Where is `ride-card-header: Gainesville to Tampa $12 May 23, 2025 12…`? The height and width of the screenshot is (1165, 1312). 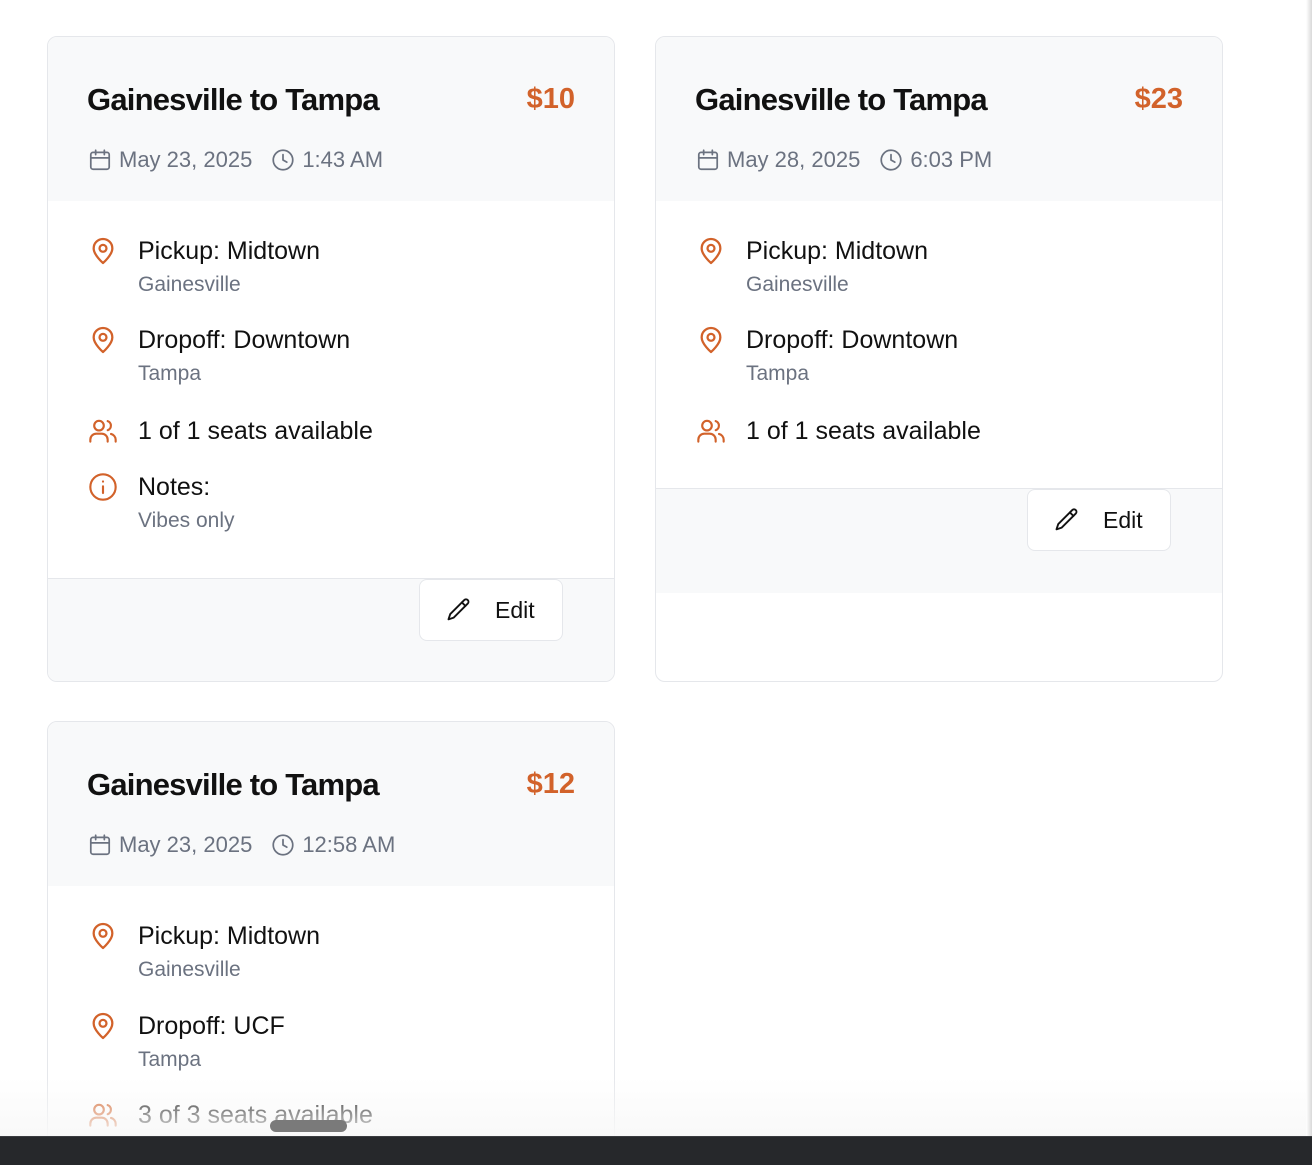
ride-card-header: Gainesville to Tampa $12 May 23, 2025 12… is located at coordinates (331, 804).